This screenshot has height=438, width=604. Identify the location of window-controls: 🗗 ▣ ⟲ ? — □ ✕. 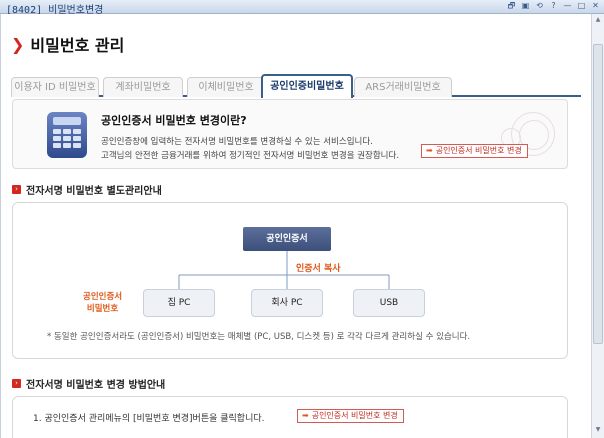
(553, 6).